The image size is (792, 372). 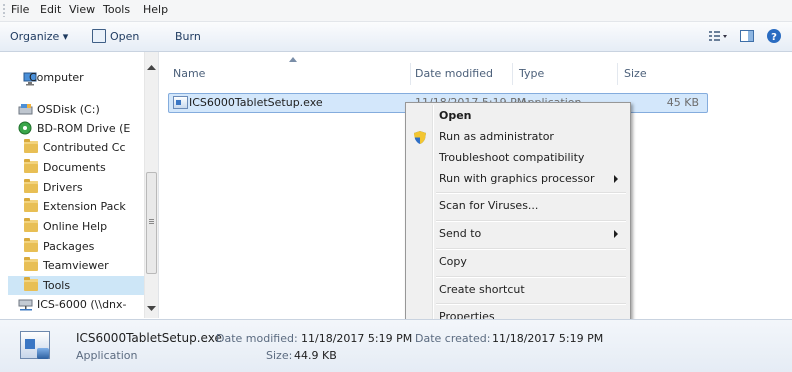 I want to click on file-name: ICS6000TabletSetup.exe, so click(x=256, y=102).